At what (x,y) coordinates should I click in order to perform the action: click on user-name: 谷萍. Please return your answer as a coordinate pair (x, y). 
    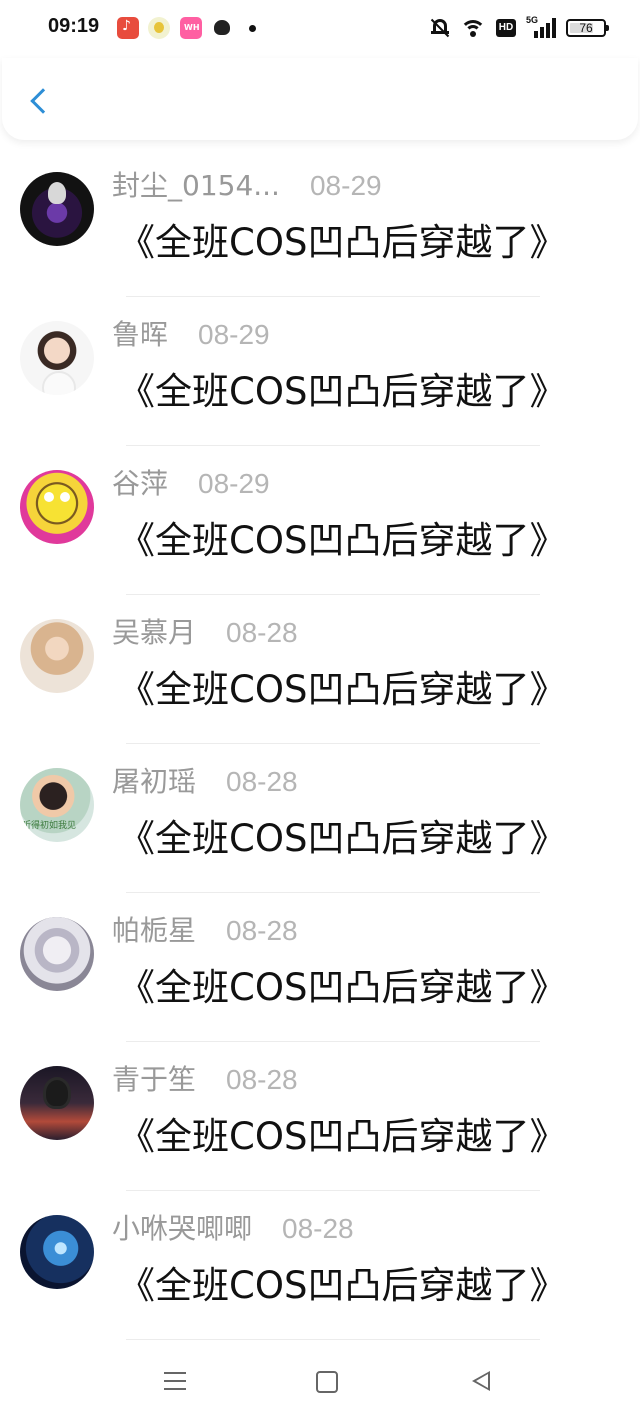
    Looking at the image, I should click on (140, 483).